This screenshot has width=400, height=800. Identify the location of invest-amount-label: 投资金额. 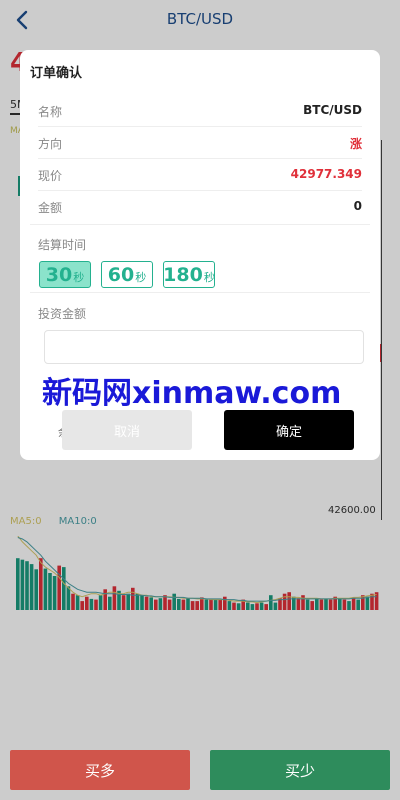
(62, 314).